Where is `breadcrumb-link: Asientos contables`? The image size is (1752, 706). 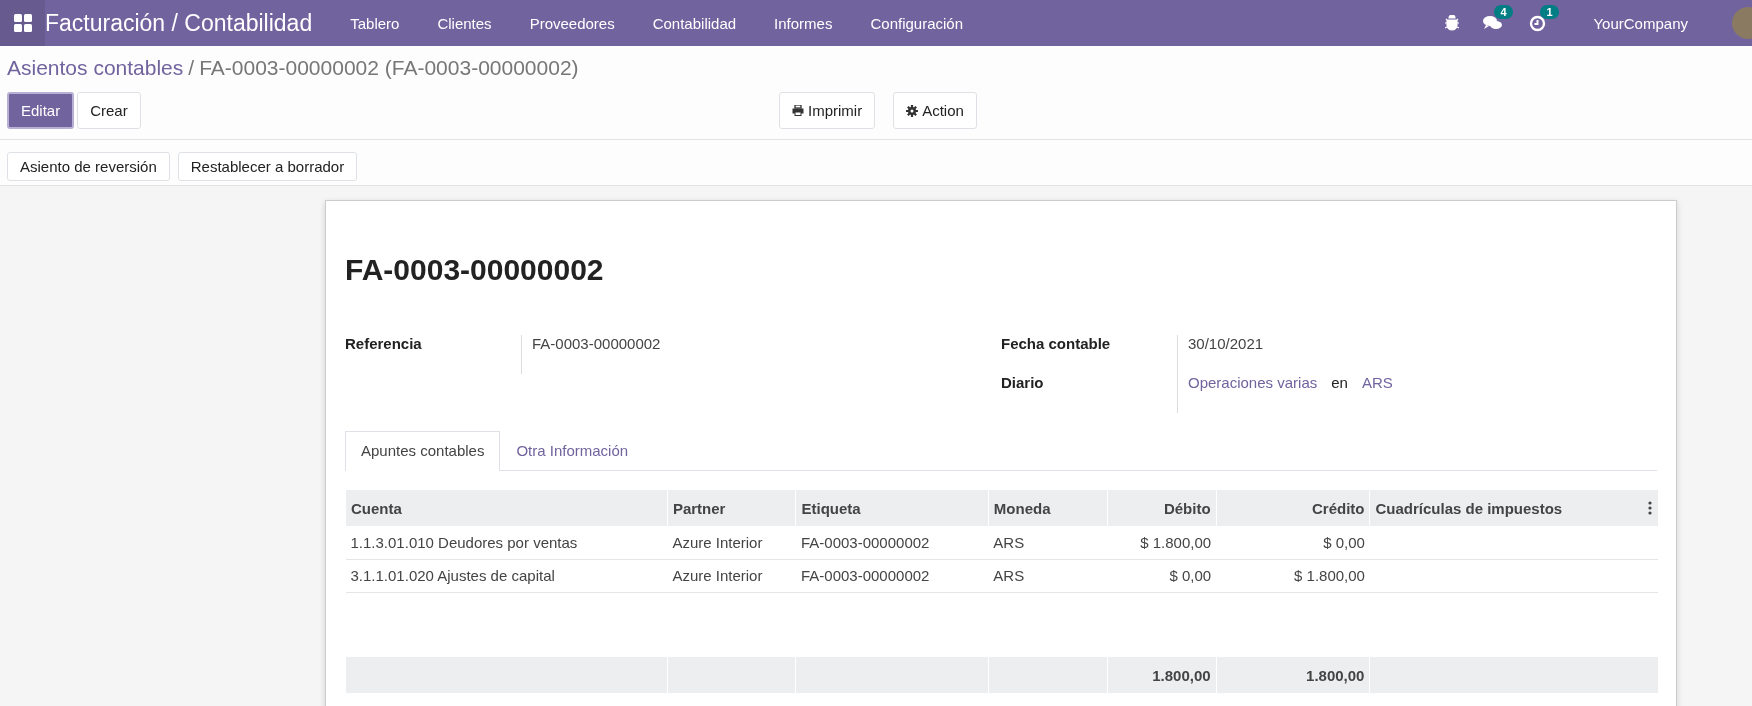 breadcrumb-link: Asientos contables is located at coordinates (95, 68).